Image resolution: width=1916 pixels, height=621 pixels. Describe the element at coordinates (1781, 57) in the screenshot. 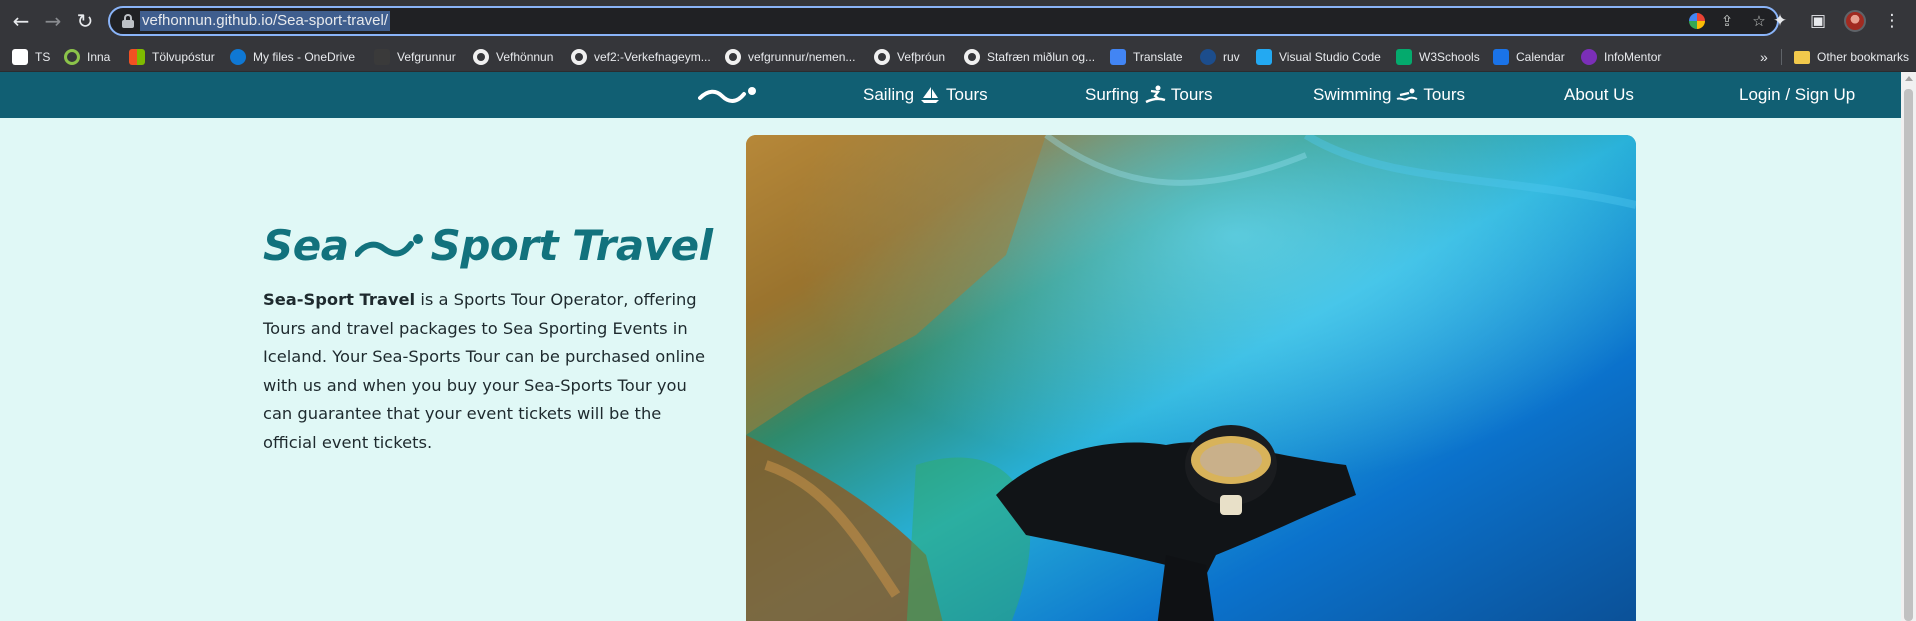

I see `bookmarks-divider` at that location.